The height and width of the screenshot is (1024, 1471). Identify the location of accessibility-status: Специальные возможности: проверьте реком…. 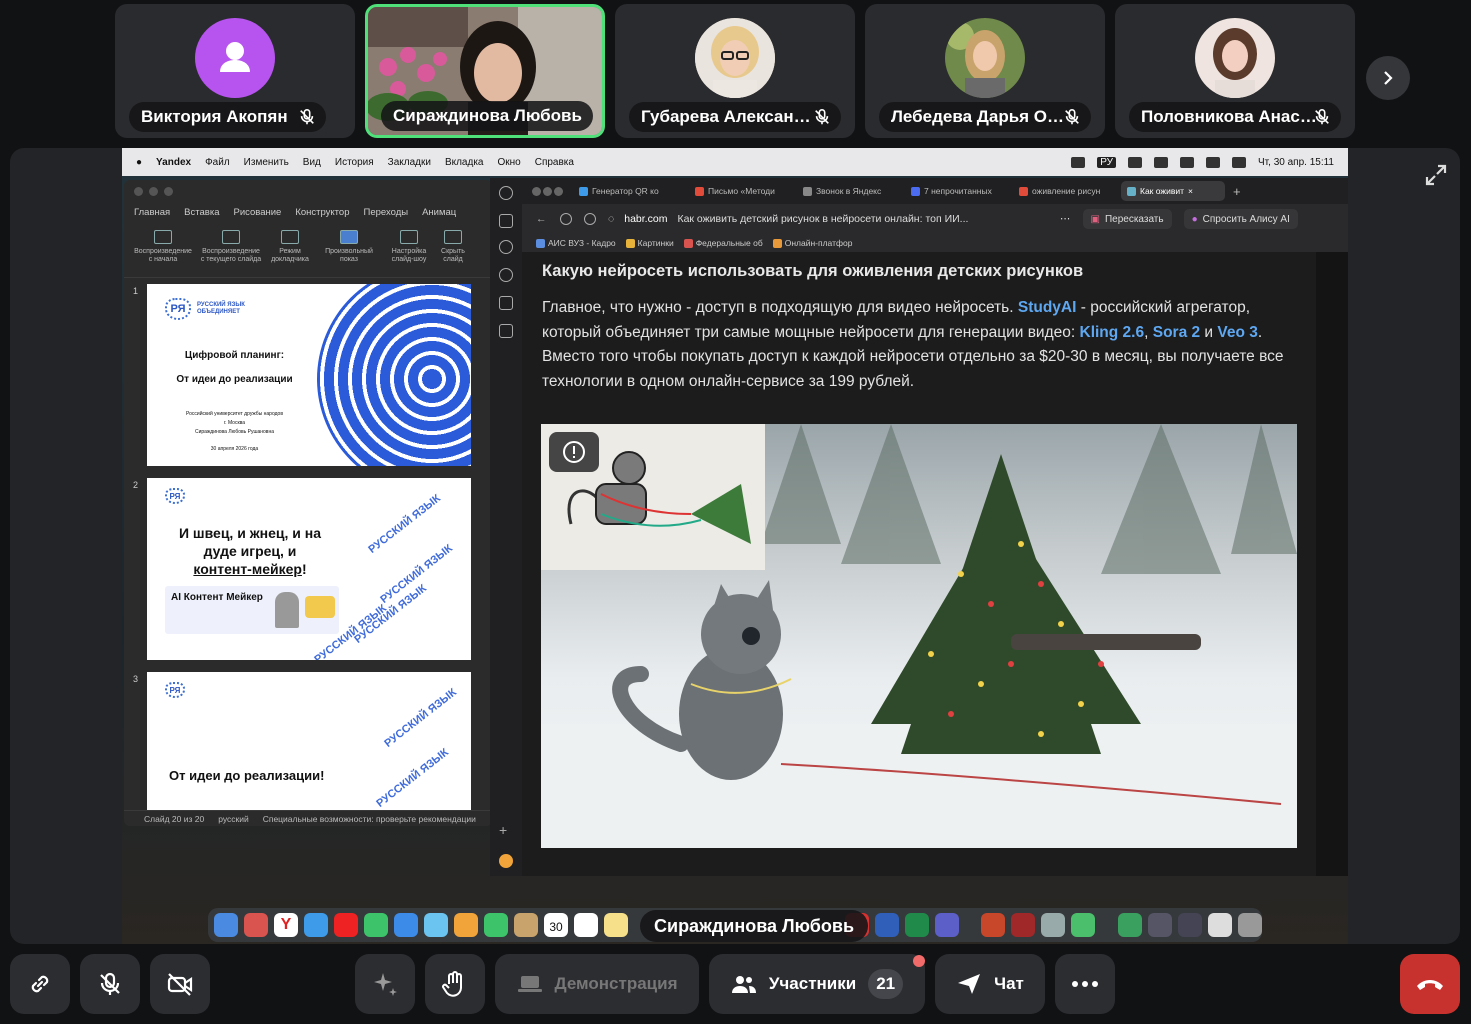
(369, 819).